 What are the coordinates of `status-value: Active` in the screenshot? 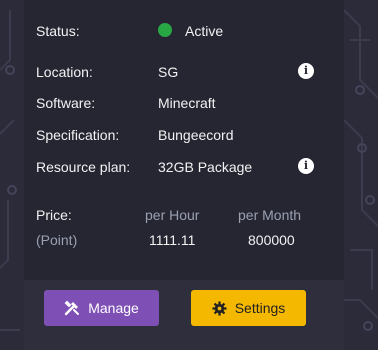 It's located at (204, 31).